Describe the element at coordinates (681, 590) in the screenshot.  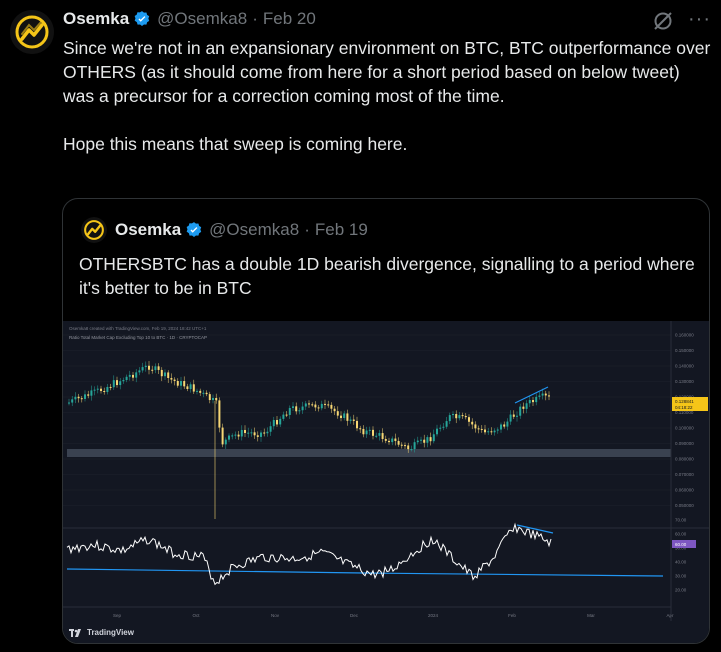
I see `rsi-tick-label: 20.00` at that location.